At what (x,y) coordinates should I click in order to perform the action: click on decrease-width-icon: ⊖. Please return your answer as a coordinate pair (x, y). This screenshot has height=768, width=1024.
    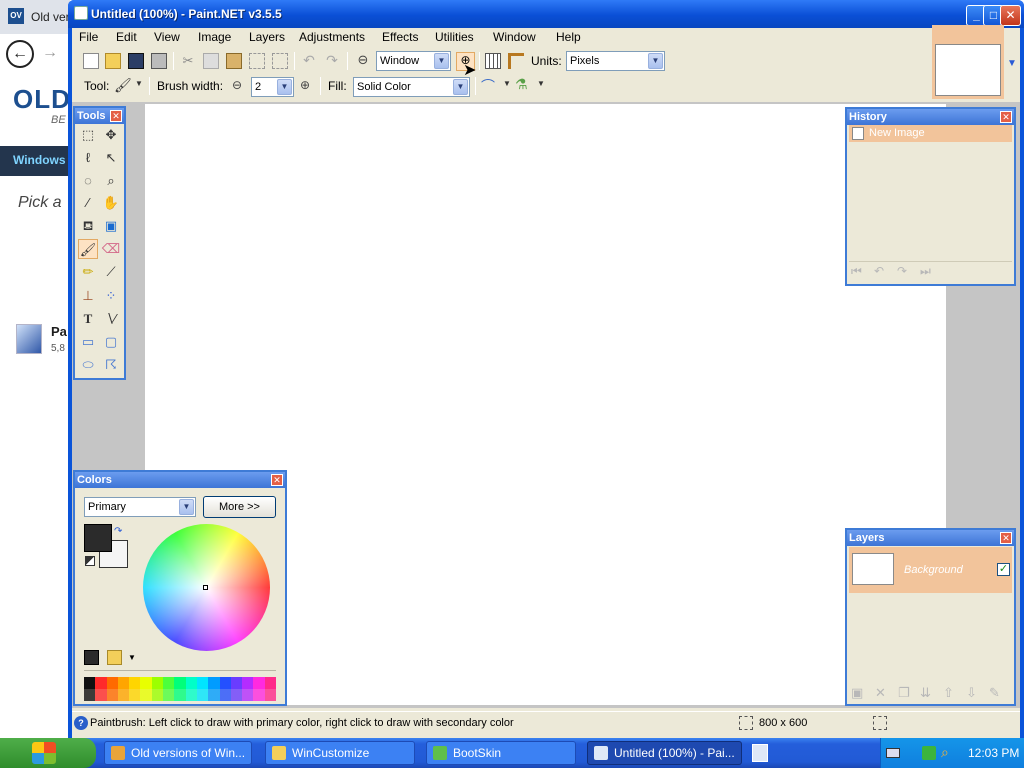
    Looking at the image, I should click on (237, 85).